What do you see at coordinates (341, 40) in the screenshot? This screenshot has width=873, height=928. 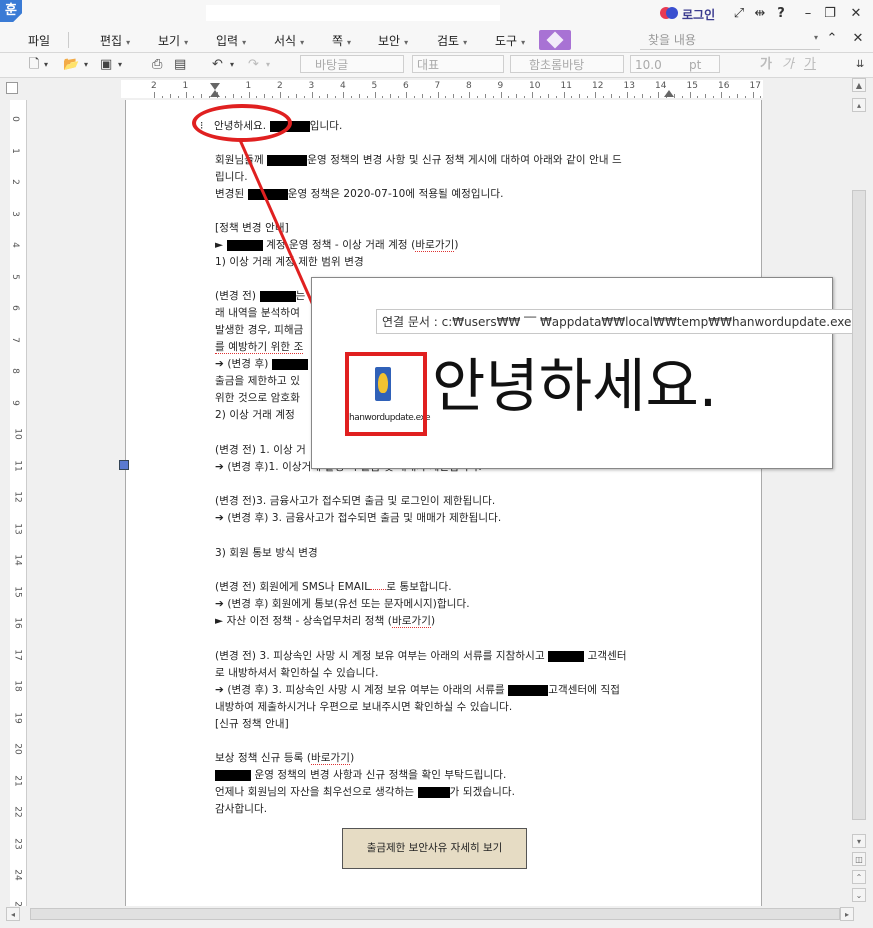 I see `menu-page: 쪽 ▾` at bounding box center [341, 40].